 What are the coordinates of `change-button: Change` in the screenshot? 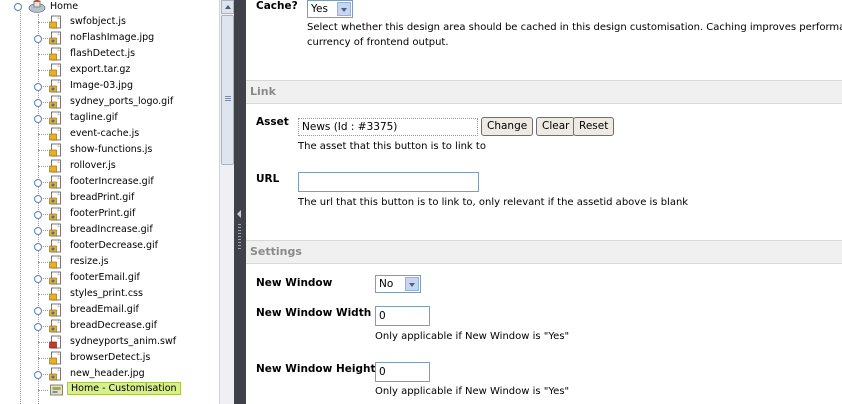 It's located at (507, 126).